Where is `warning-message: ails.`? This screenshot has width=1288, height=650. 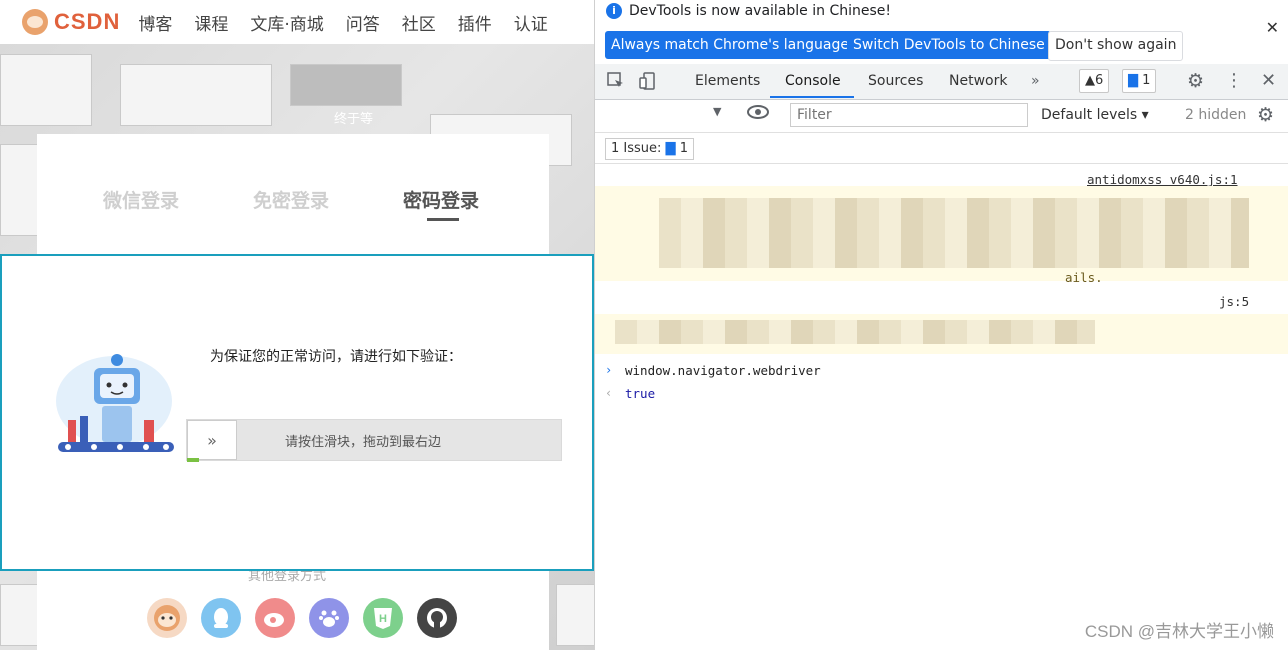 warning-message: ails. is located at coordinates (941, 235).